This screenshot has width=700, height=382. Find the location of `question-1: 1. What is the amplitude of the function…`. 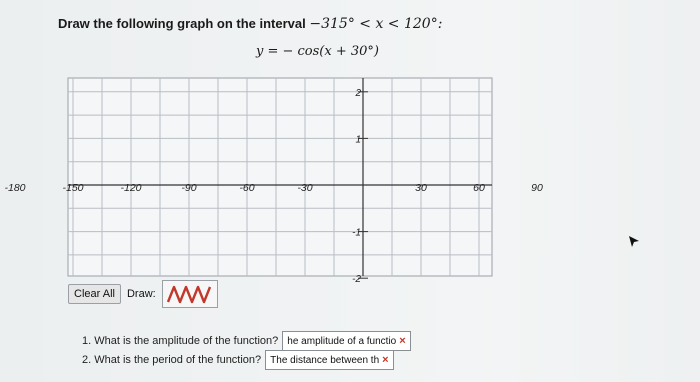

question-1: 1. What is the amplitude of the function… is located at coordinates (246, 341).